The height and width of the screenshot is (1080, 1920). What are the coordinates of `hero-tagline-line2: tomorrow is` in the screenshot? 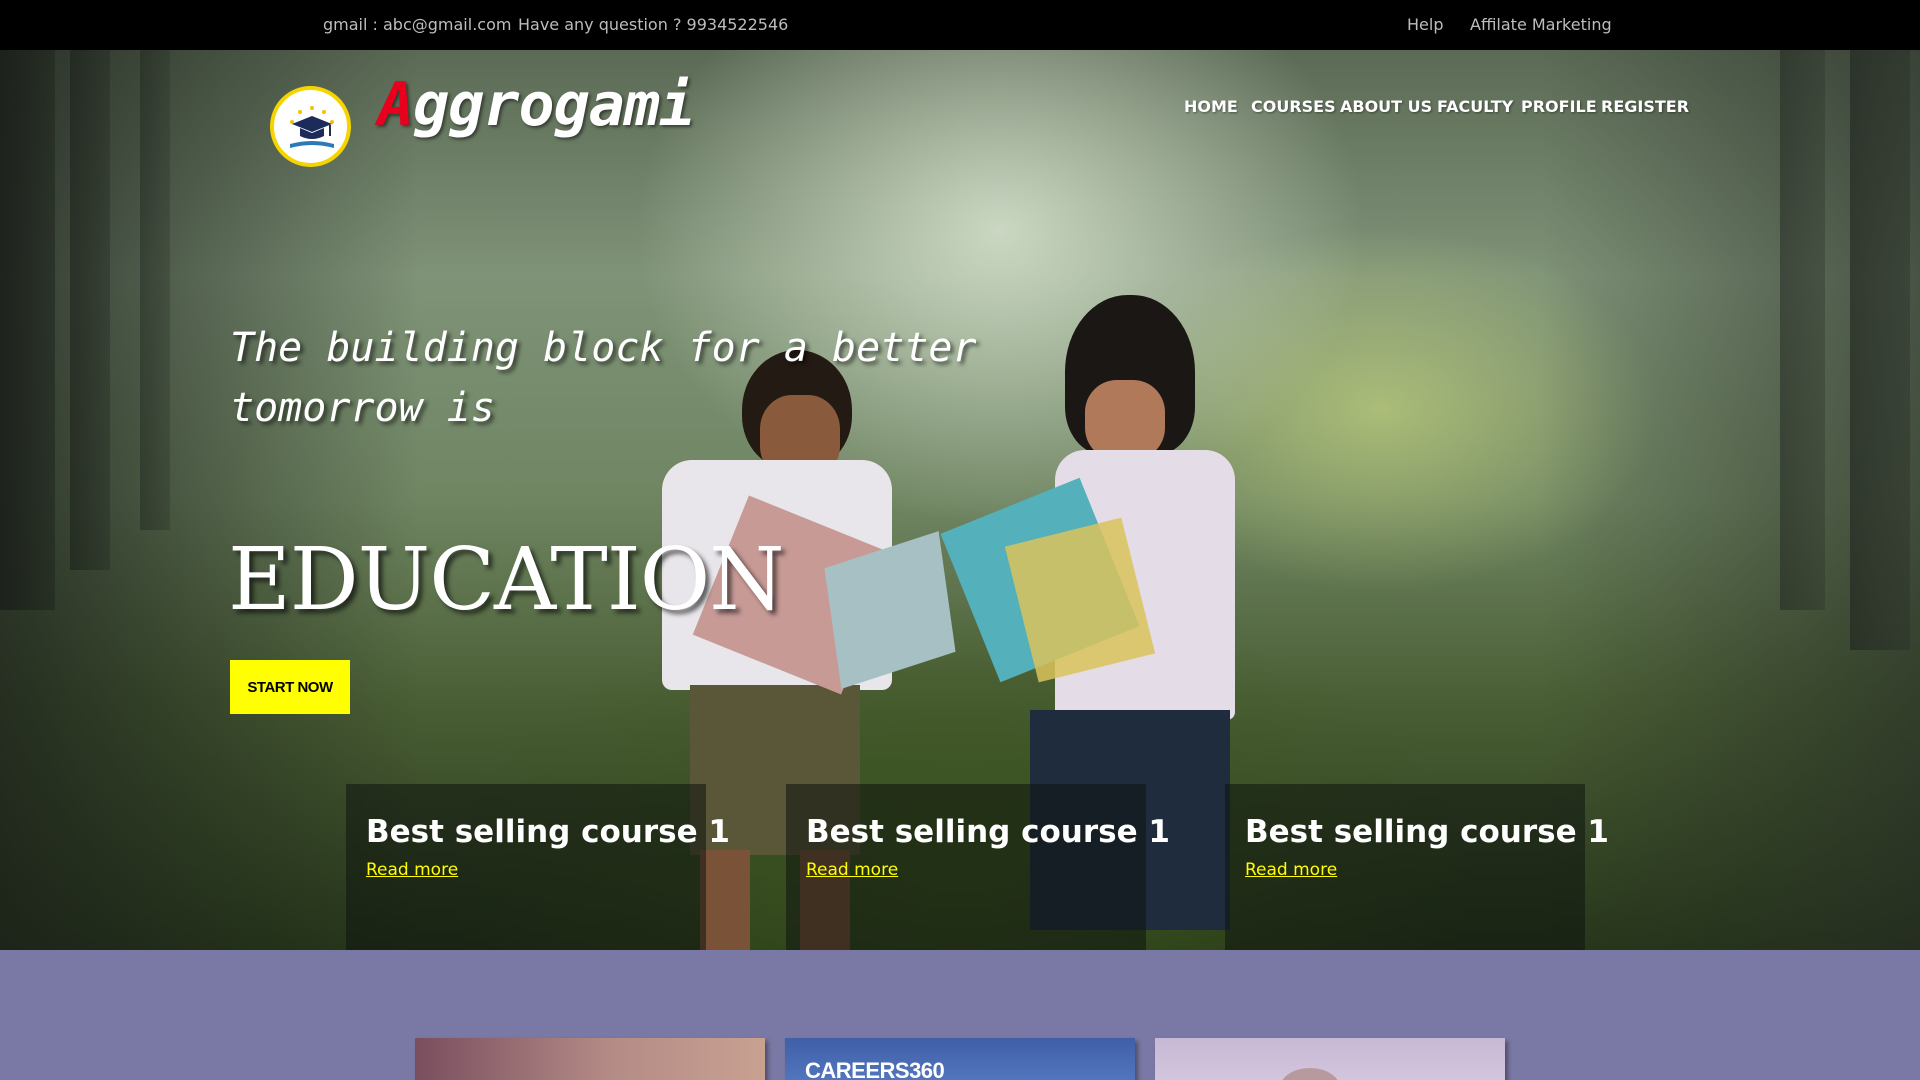 It's located at (362, 408).